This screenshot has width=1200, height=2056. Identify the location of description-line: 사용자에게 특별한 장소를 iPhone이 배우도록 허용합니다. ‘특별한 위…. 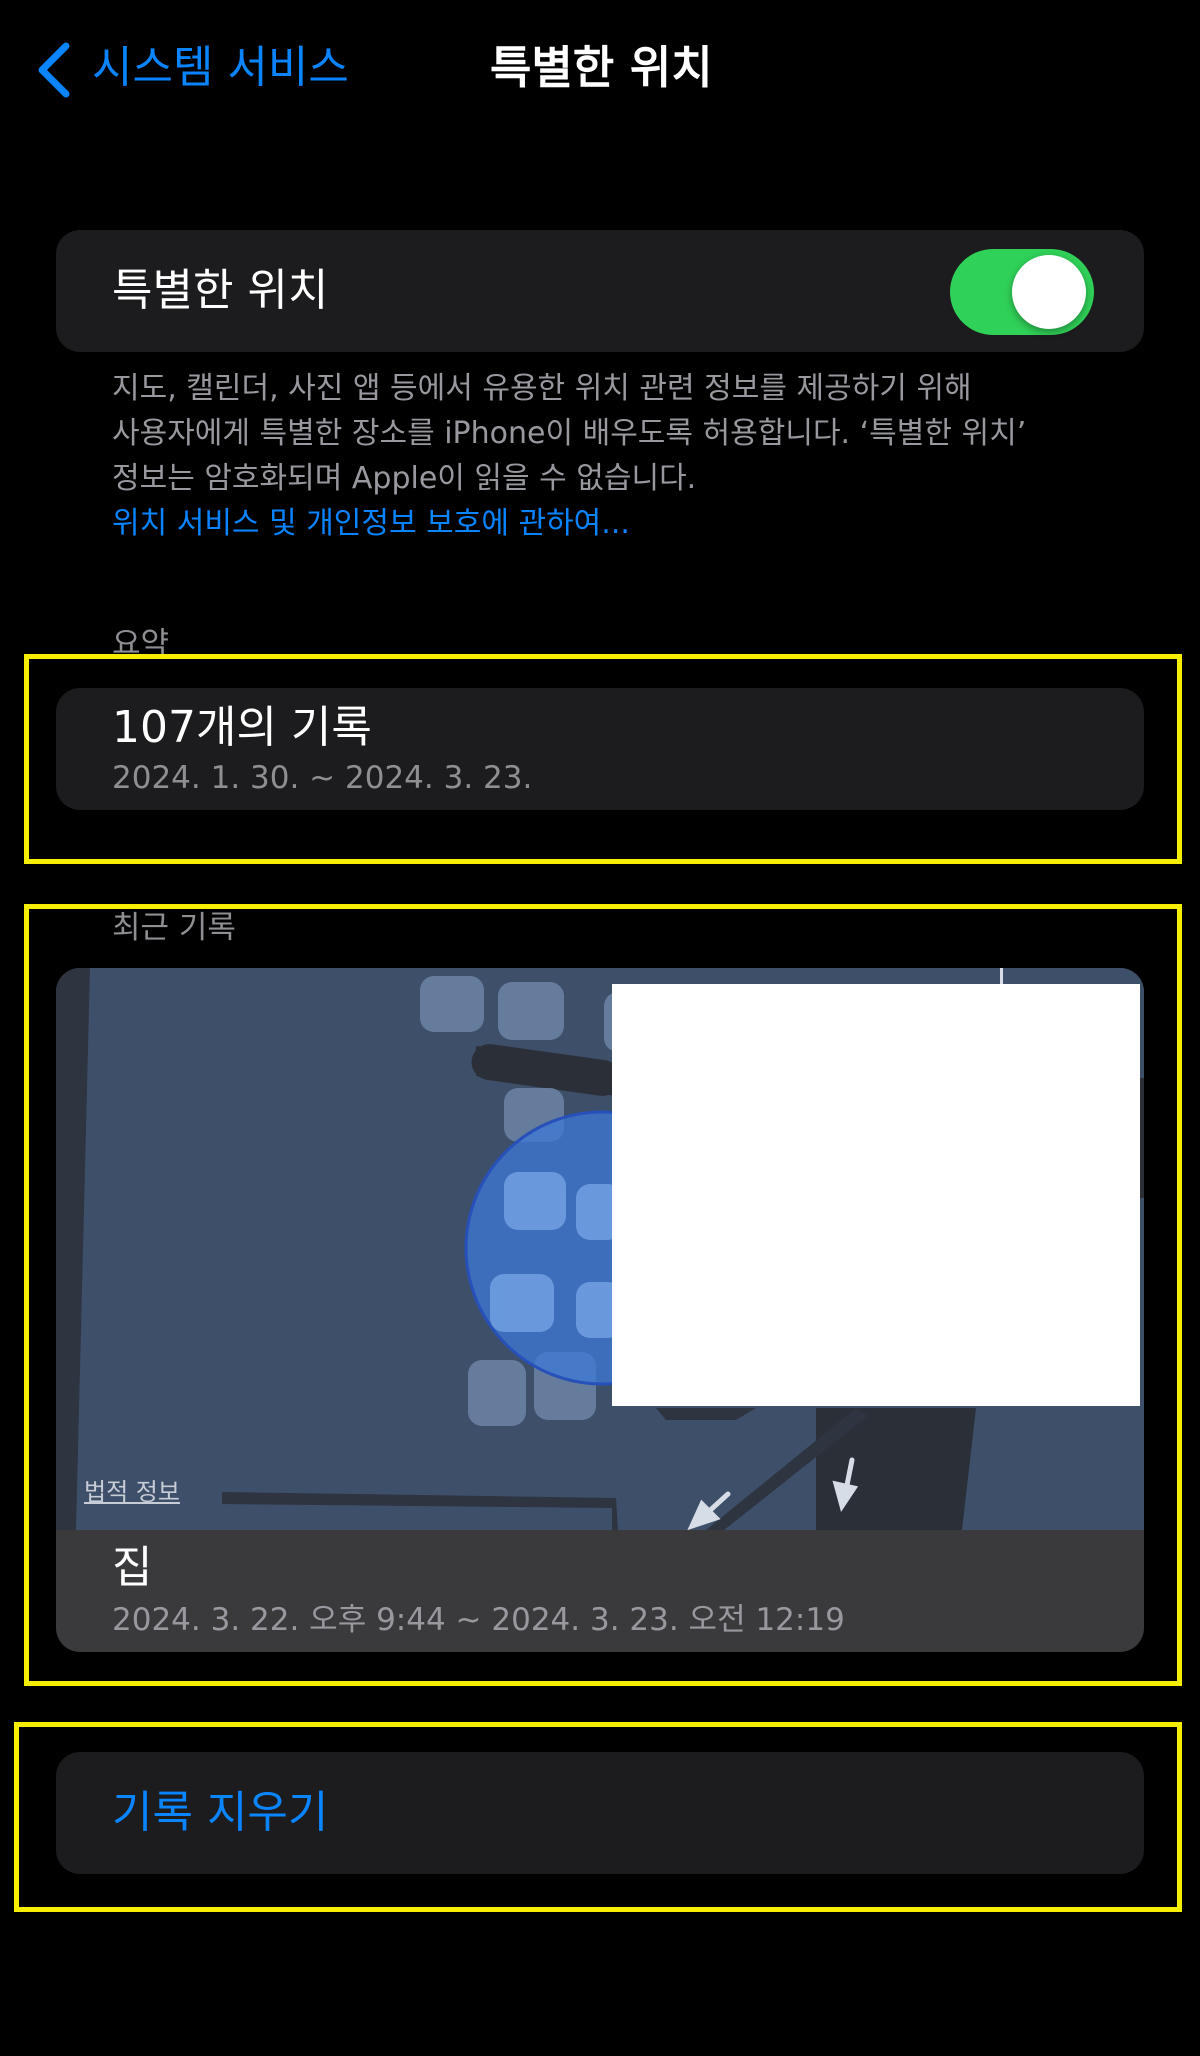
(569, 433).